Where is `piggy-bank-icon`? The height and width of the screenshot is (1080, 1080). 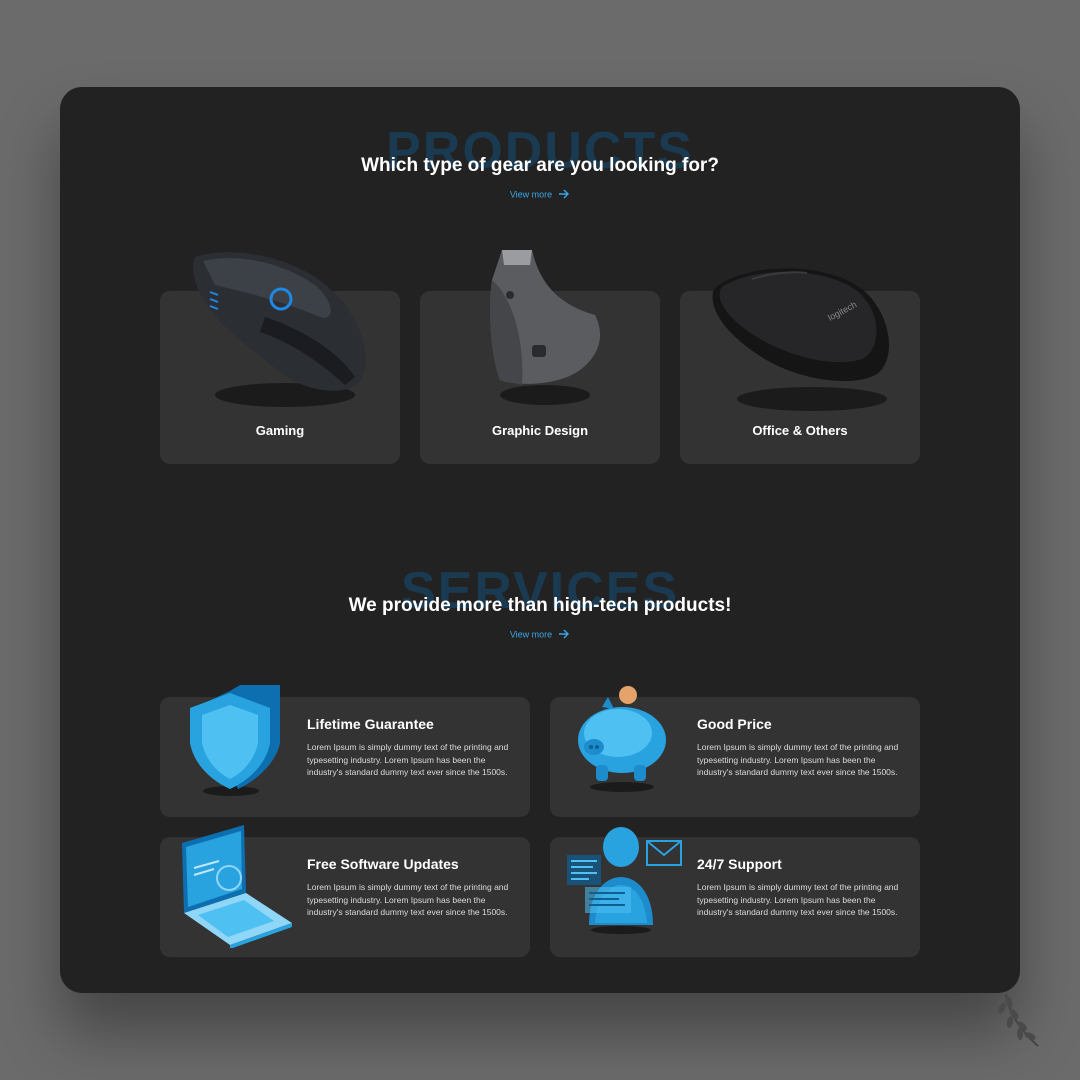
piggy-bank-icon is located at coordinates (622, 742).